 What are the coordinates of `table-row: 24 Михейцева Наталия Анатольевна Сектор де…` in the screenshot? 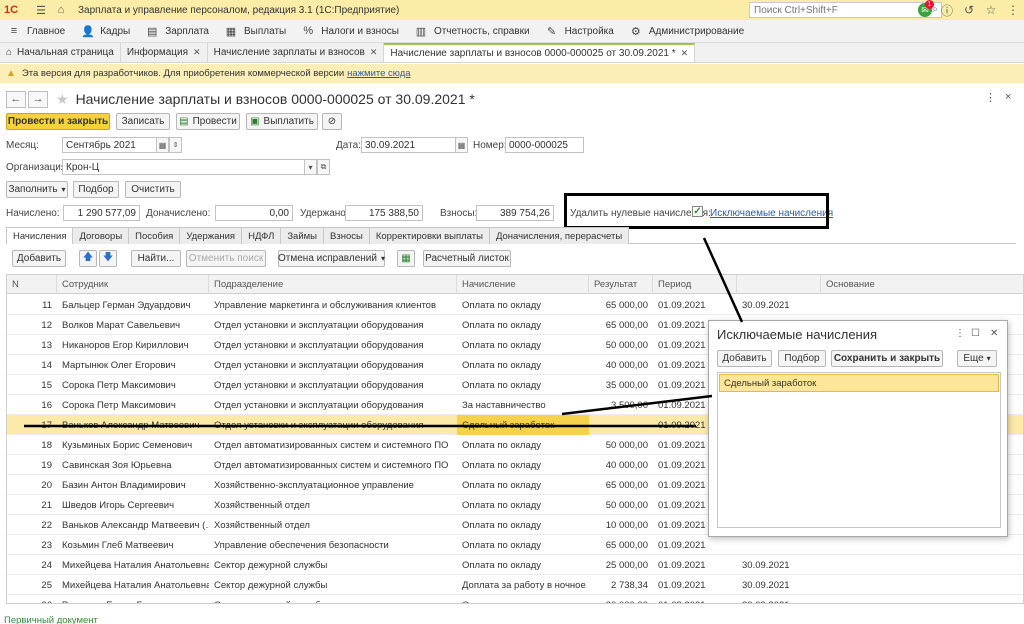 It's located at (515, 565).